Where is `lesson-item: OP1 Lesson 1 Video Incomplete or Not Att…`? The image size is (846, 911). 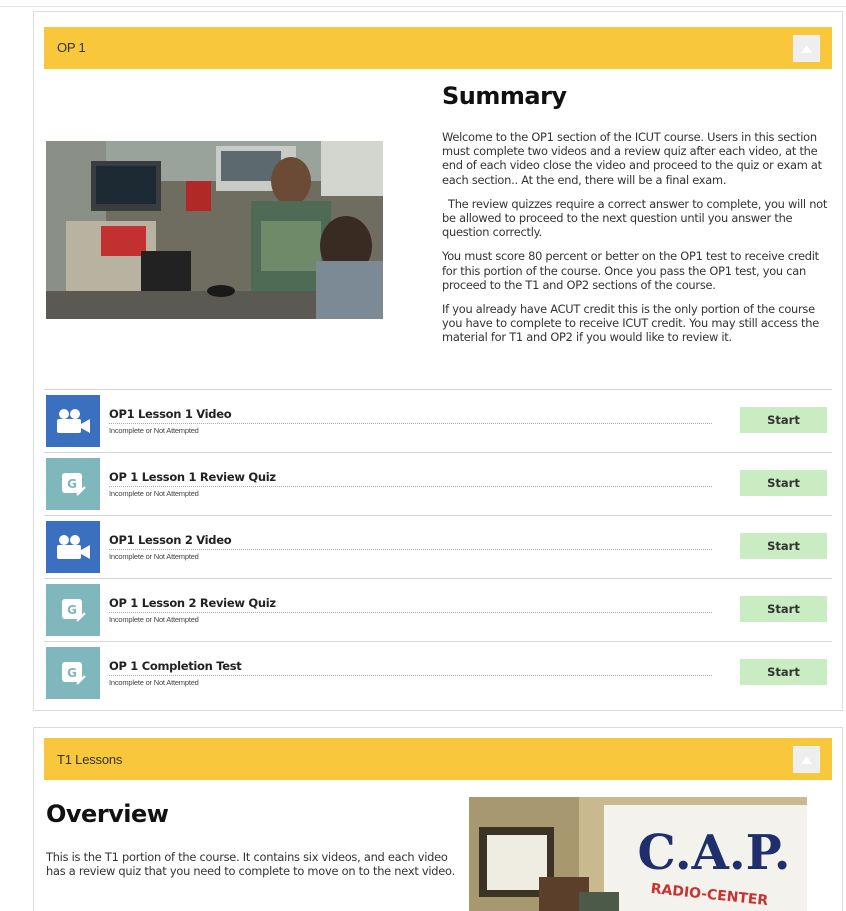 lesson-item: OP1 Lesson 1 Video Incomplete or Not Att… is located at coordinates (438, 420).